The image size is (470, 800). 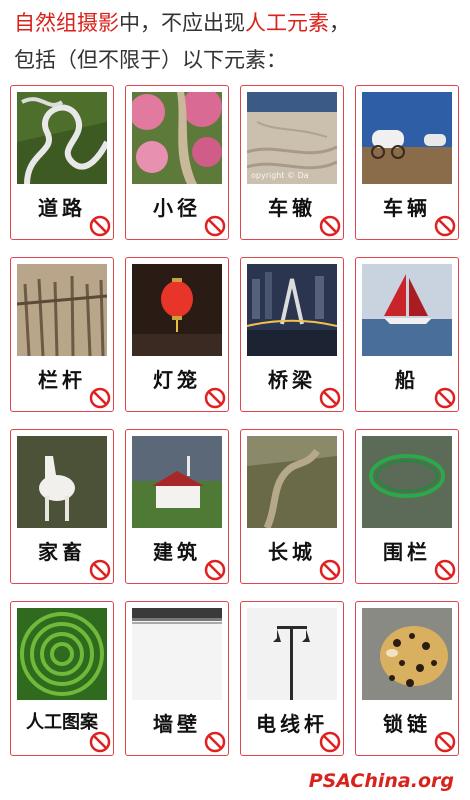 I want to click on wall-photo, so click(x=177, y=654).